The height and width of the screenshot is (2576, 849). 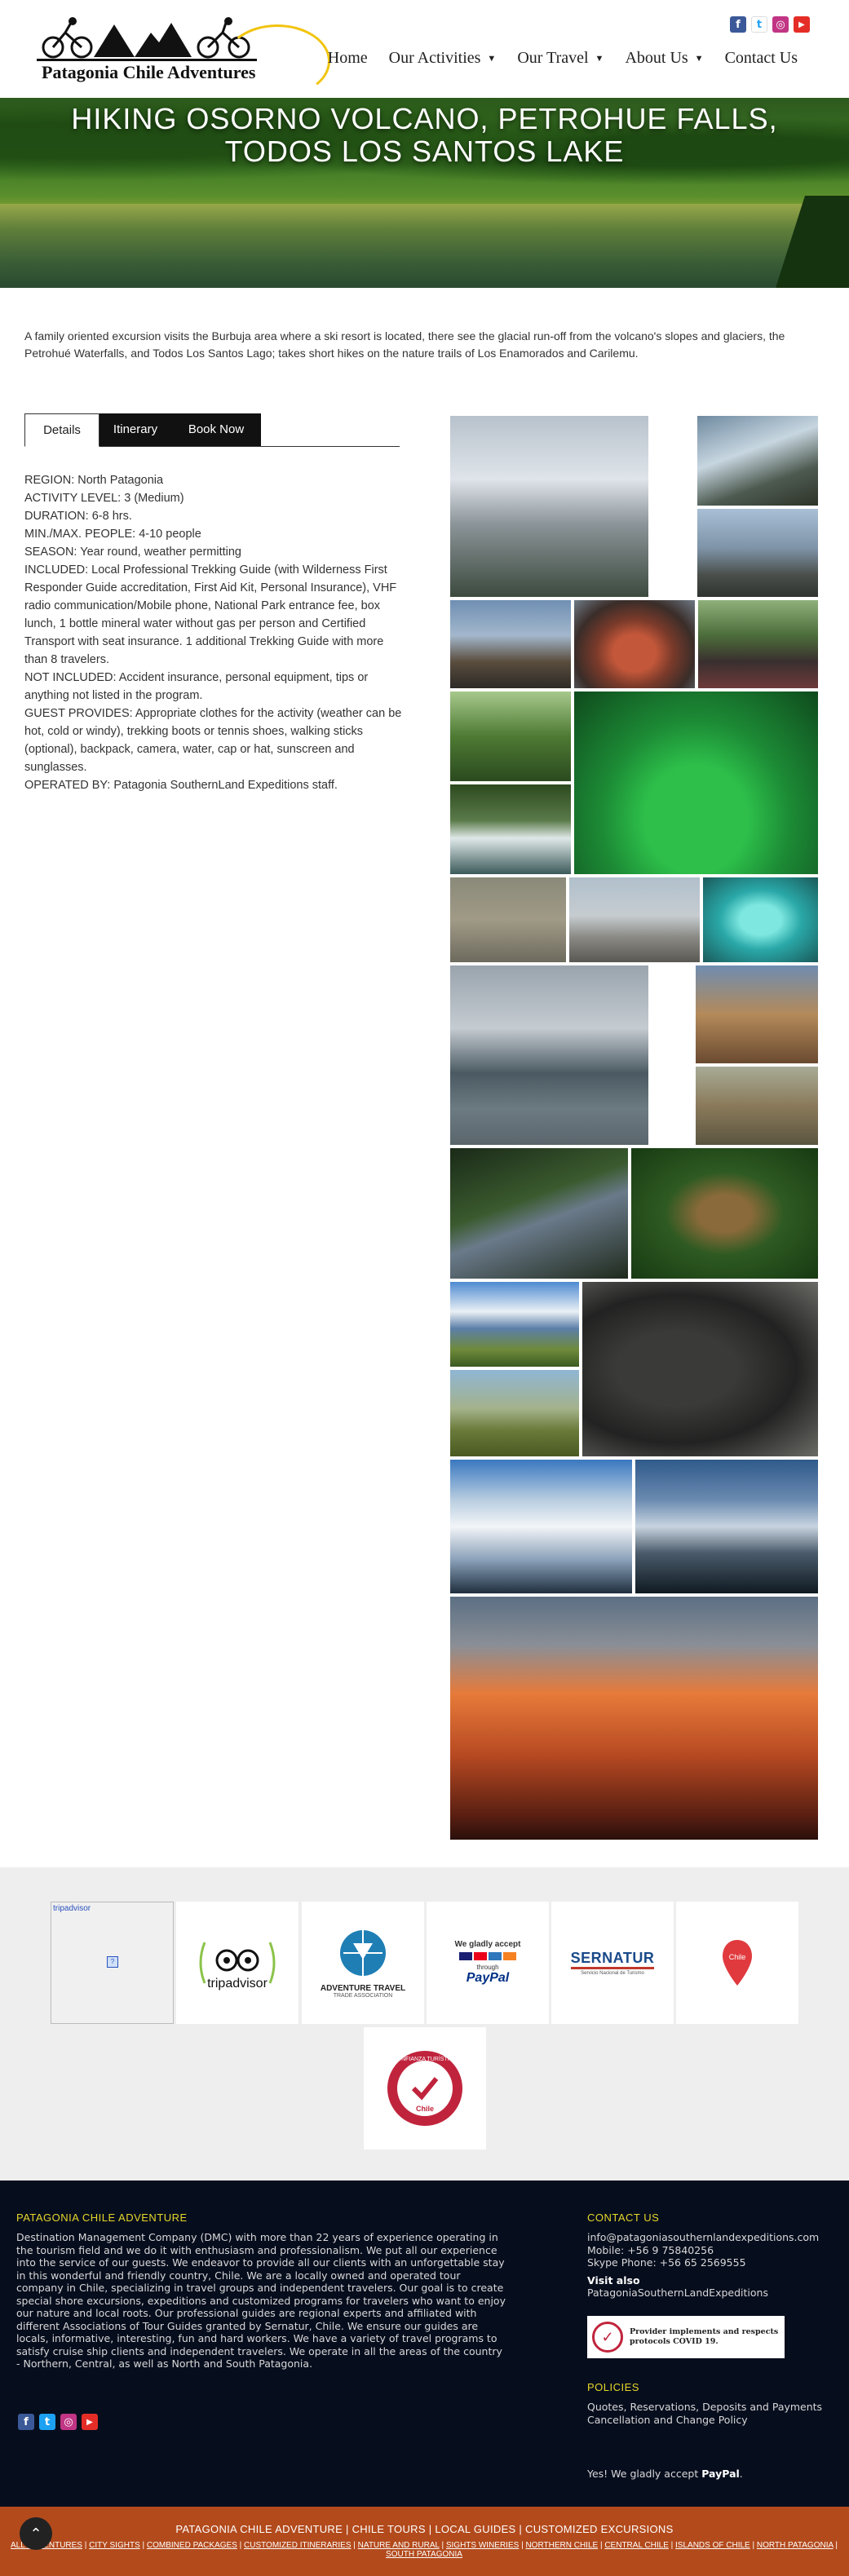 I want to click on hero-title-line-2: TODOS LOS SANTOS LAKE, so click(x=424, y=151).